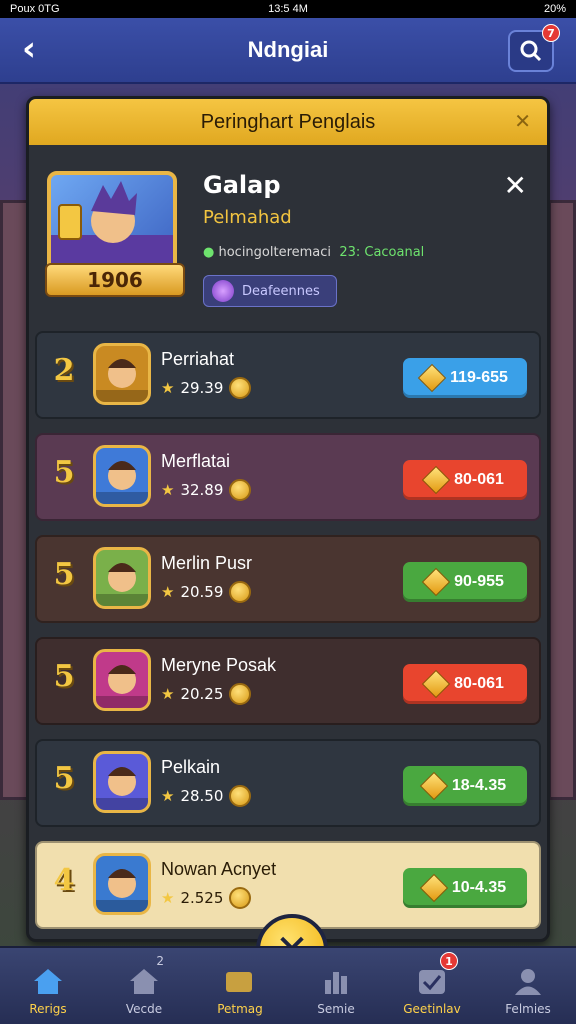 The image size is (576, 1024). What do you see at coordinates (242, 185) in the screenshot?
I see `profile-name: Galap` at bounding box center [242, 185].